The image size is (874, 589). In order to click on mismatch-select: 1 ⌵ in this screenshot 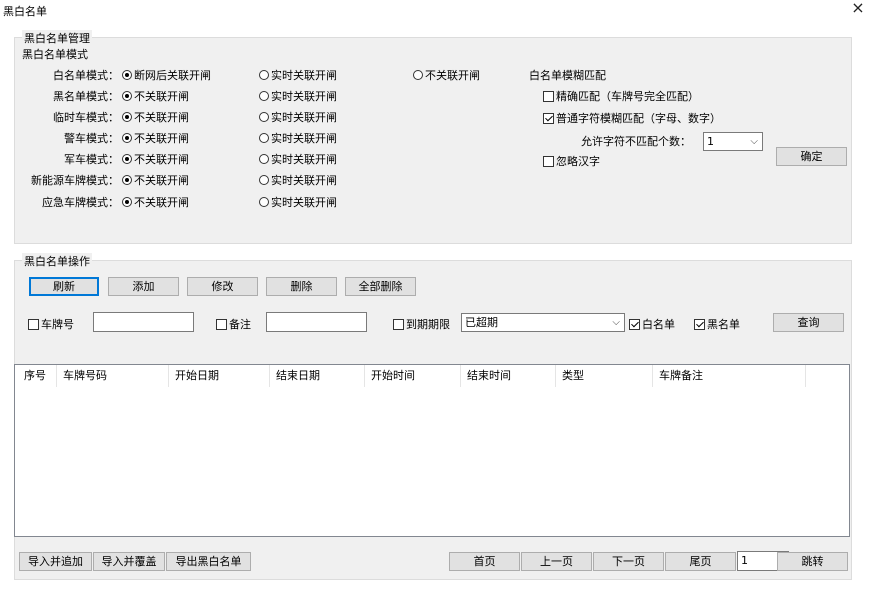, I will do `click(733, 141)`.